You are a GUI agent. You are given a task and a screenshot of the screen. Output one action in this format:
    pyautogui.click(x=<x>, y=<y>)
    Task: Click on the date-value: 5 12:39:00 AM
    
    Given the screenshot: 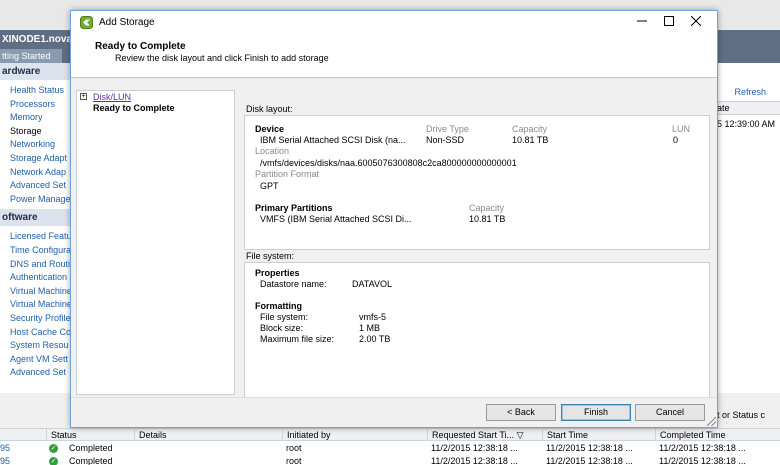 What is the action you would take?
    pyautogui.click(x=746, y=124)
    